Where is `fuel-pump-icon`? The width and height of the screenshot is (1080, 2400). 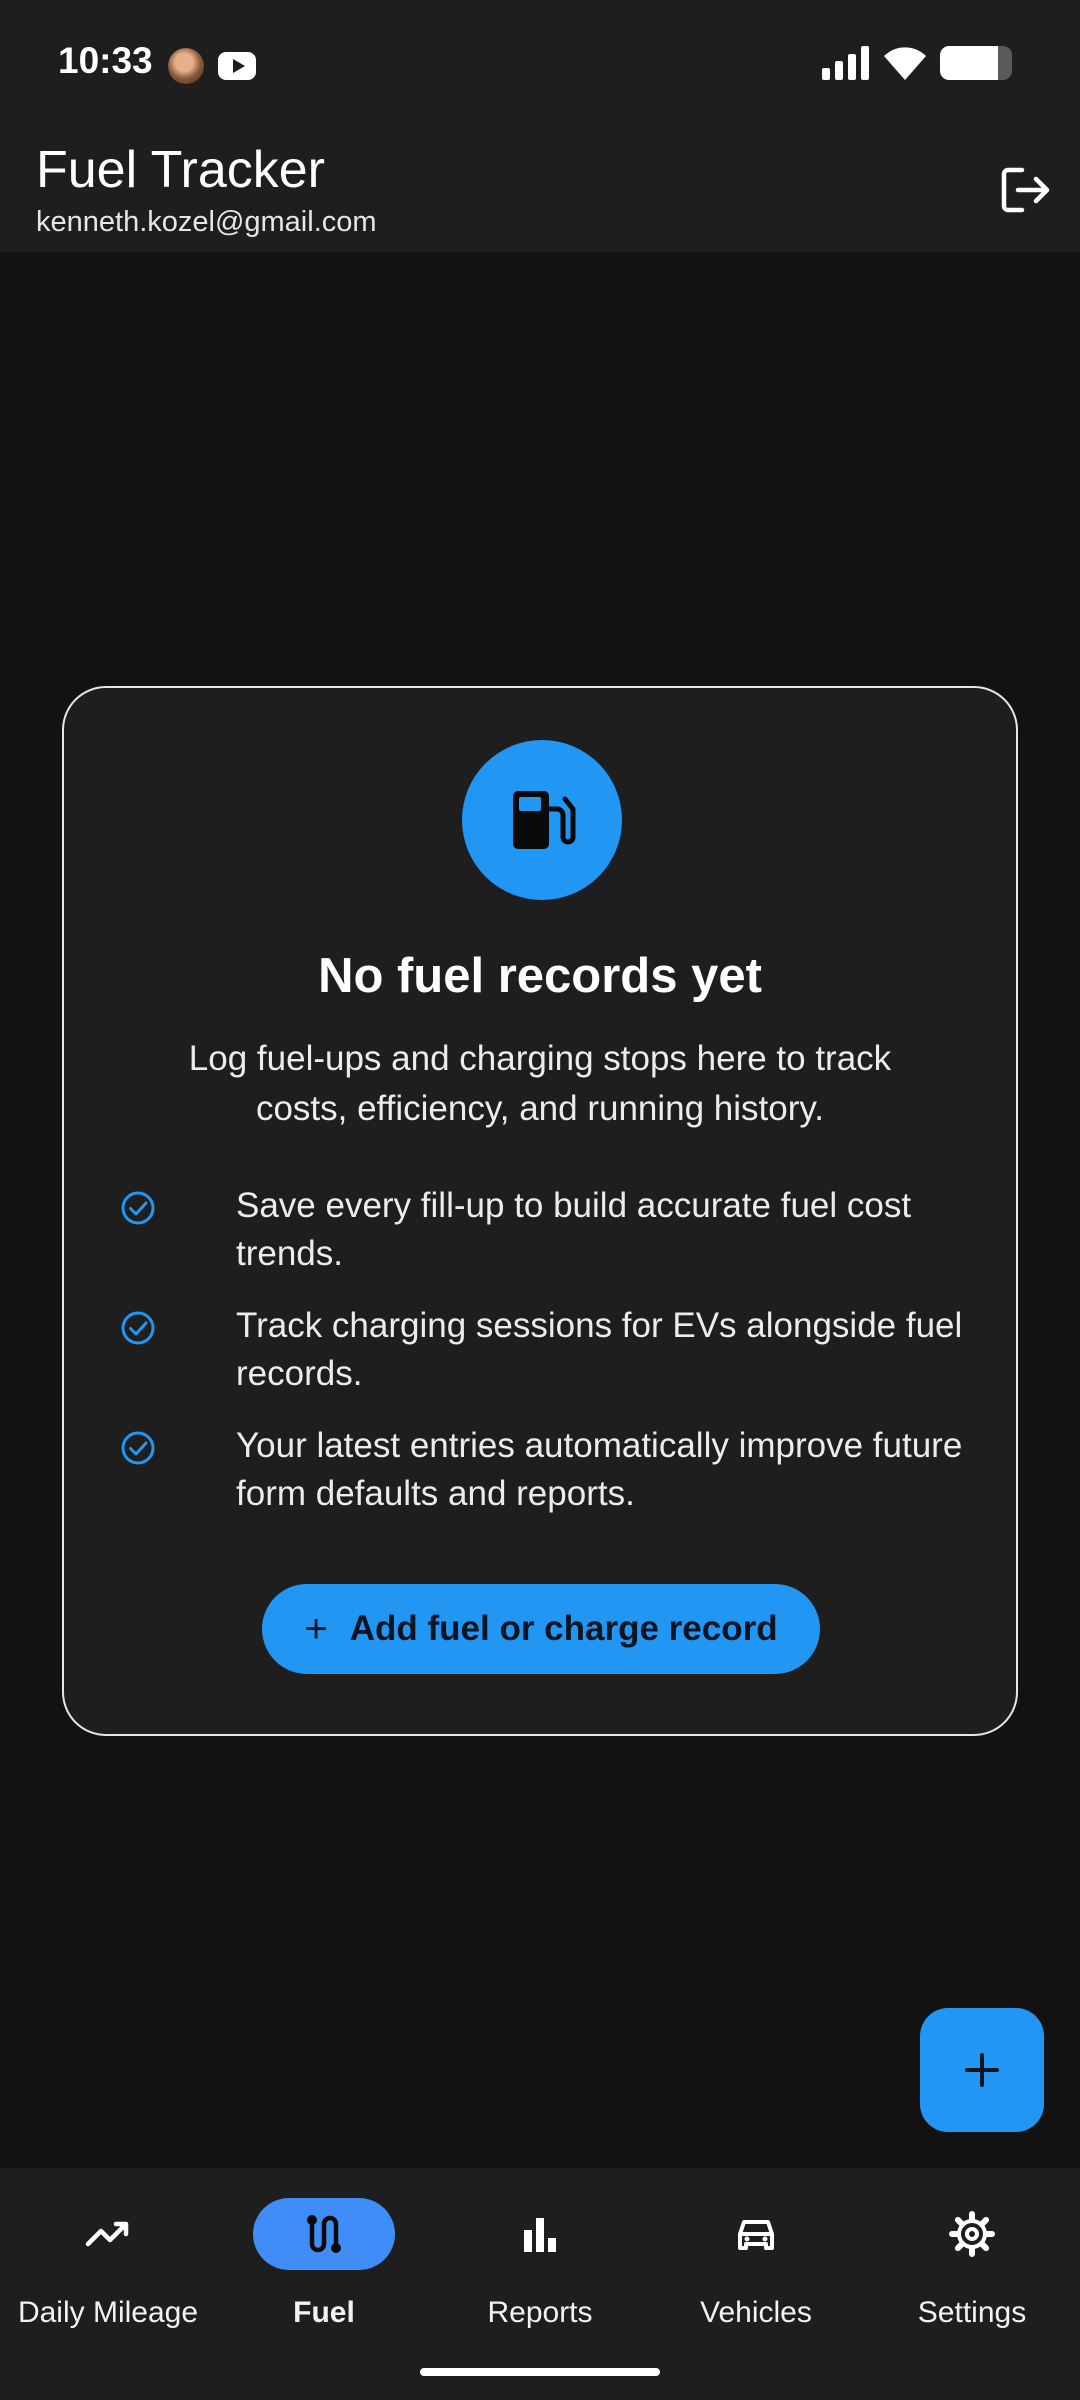 fuel-pump-icon is located at coordinates (544, 820).